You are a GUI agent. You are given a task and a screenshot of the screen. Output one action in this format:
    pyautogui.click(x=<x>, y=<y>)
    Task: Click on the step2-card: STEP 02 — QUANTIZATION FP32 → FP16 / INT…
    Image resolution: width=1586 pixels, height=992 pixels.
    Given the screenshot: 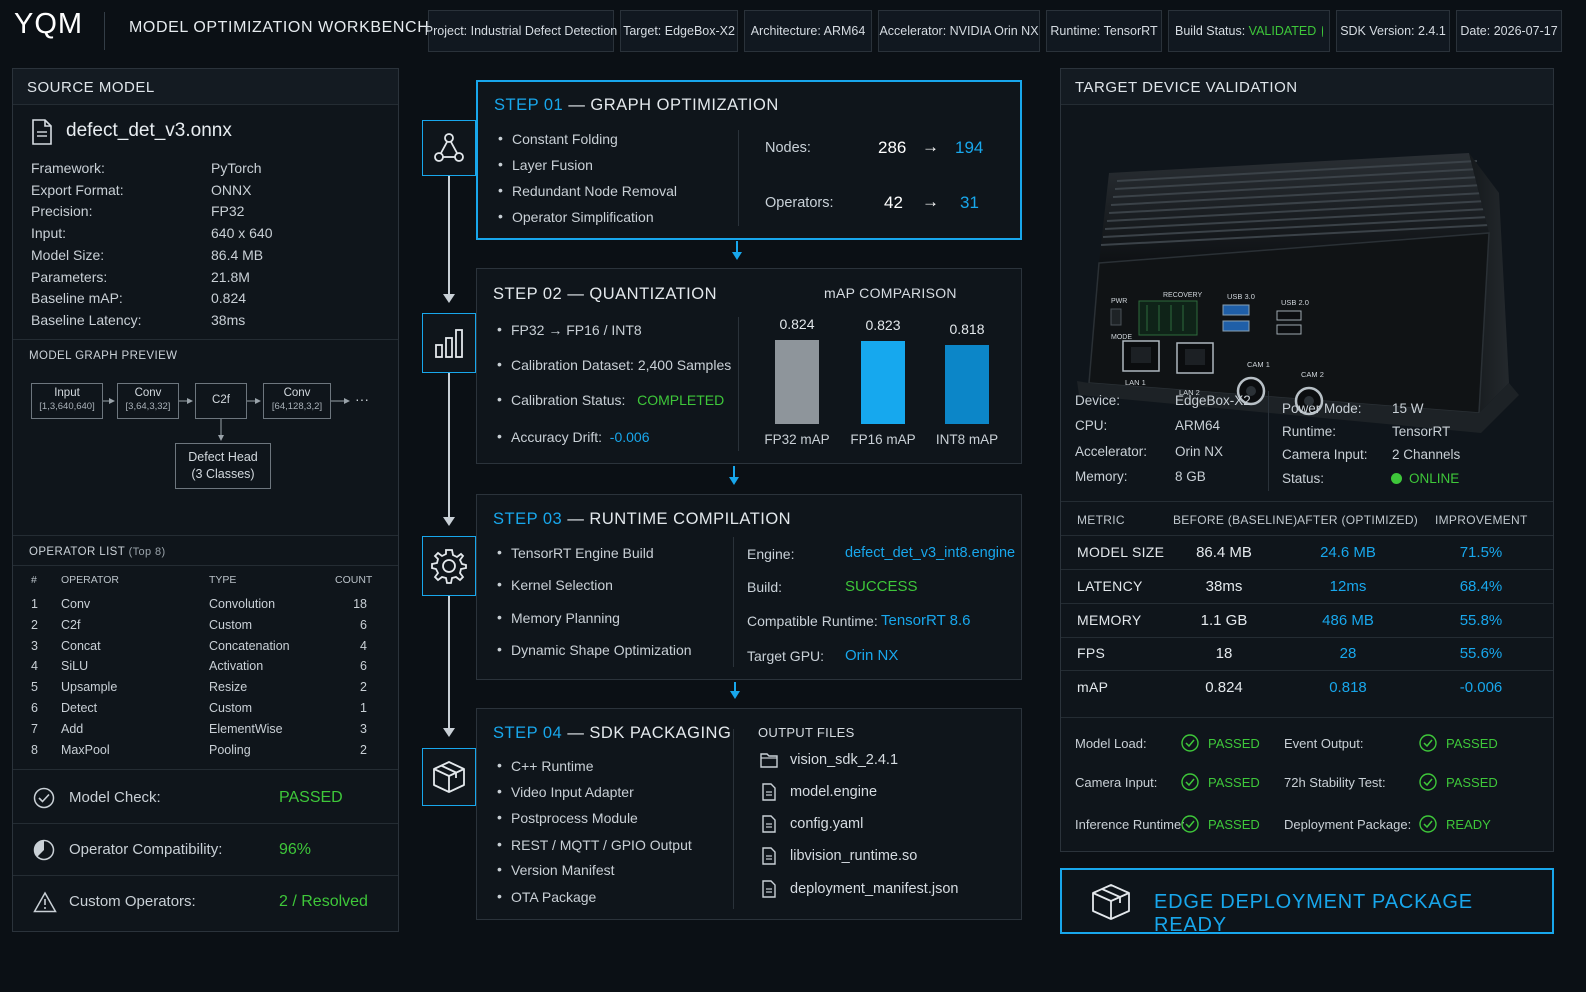 What is the action you would take?
    pyautogui.click(x=749, y=366)
    